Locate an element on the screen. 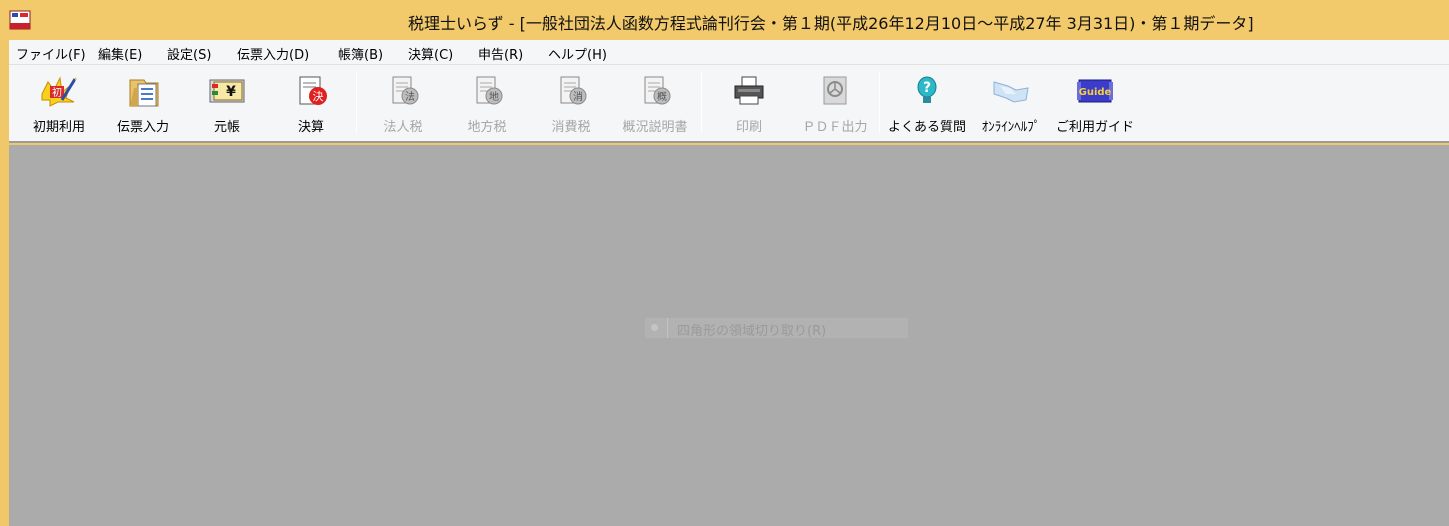 The image size is (1449, 526). menu-voucher-input: 伝票入力(D) is located at coordinates (273, 53).